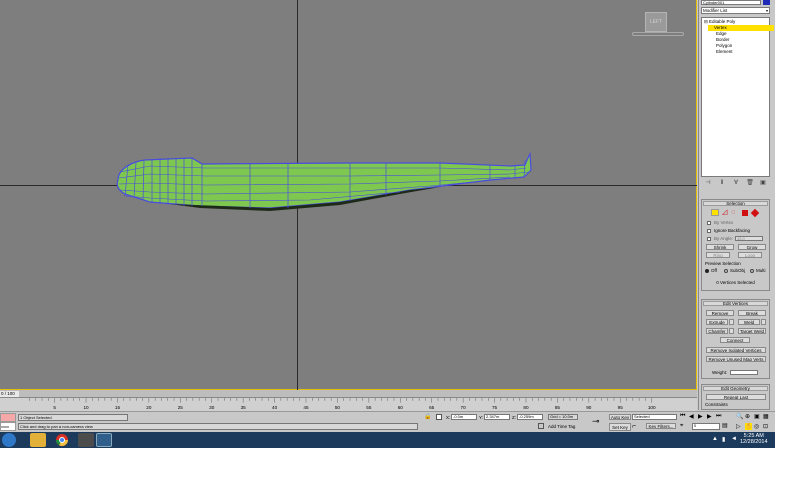 This screenshot has height=500, width=800. What do you see at coordinates (275, 407) in the screenshot?
I see `timeline-tick-label: 40` at bounding box center [275, 407].